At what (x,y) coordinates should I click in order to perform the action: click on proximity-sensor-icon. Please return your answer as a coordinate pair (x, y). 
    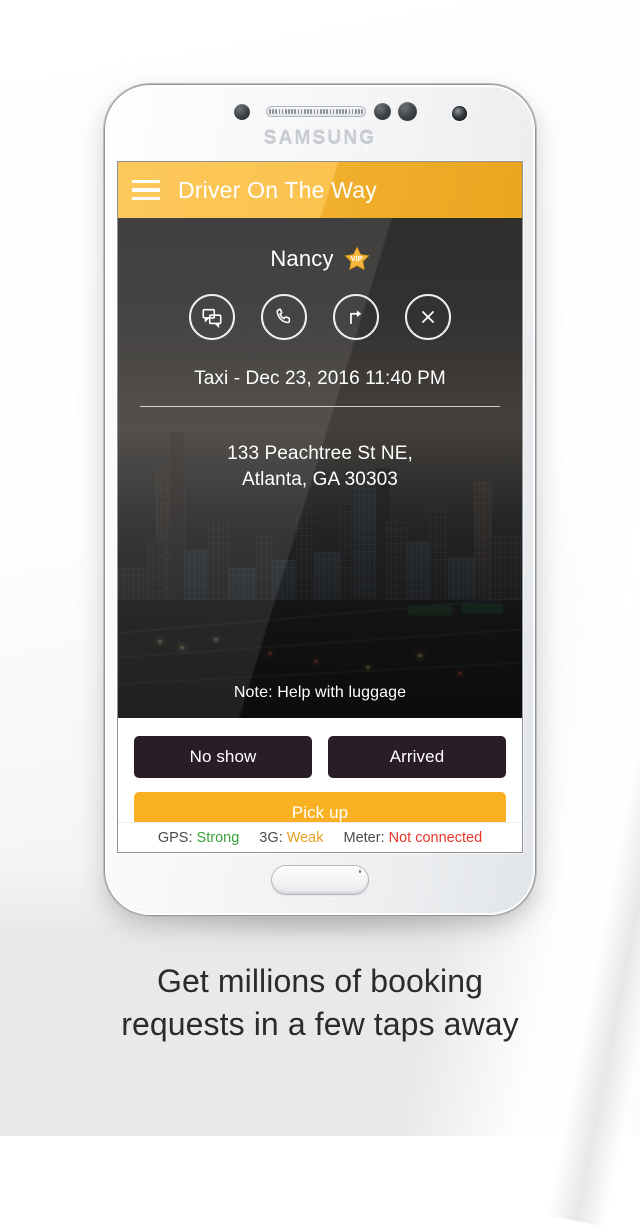
    Looking at the image, I should click on (242, 112).